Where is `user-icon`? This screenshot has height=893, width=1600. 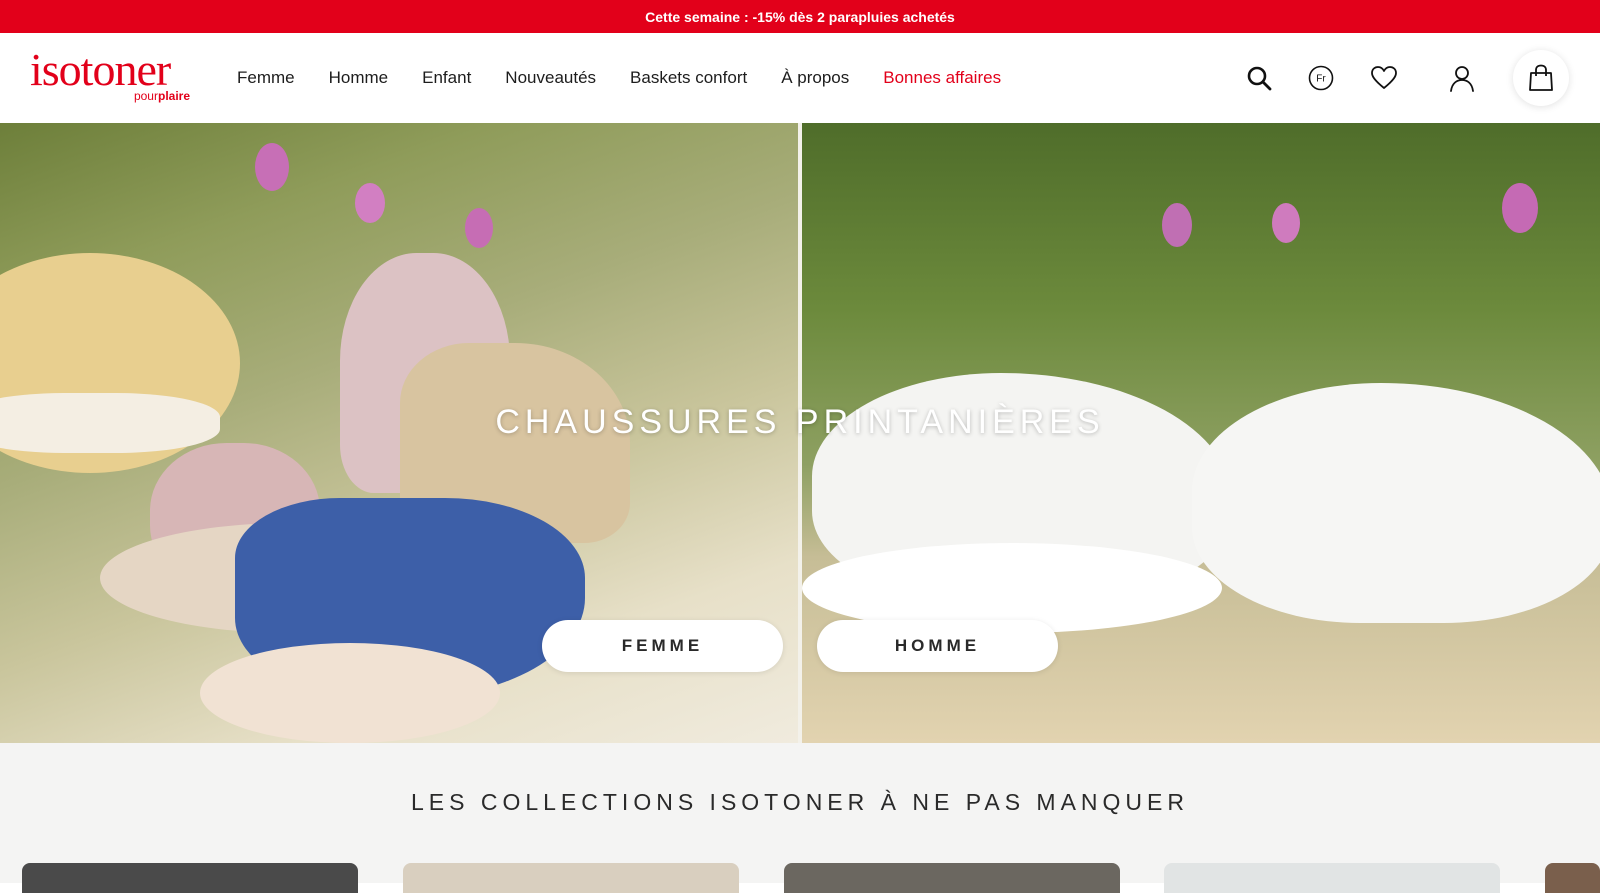
user-icon is located at coordinates (1462, 79).